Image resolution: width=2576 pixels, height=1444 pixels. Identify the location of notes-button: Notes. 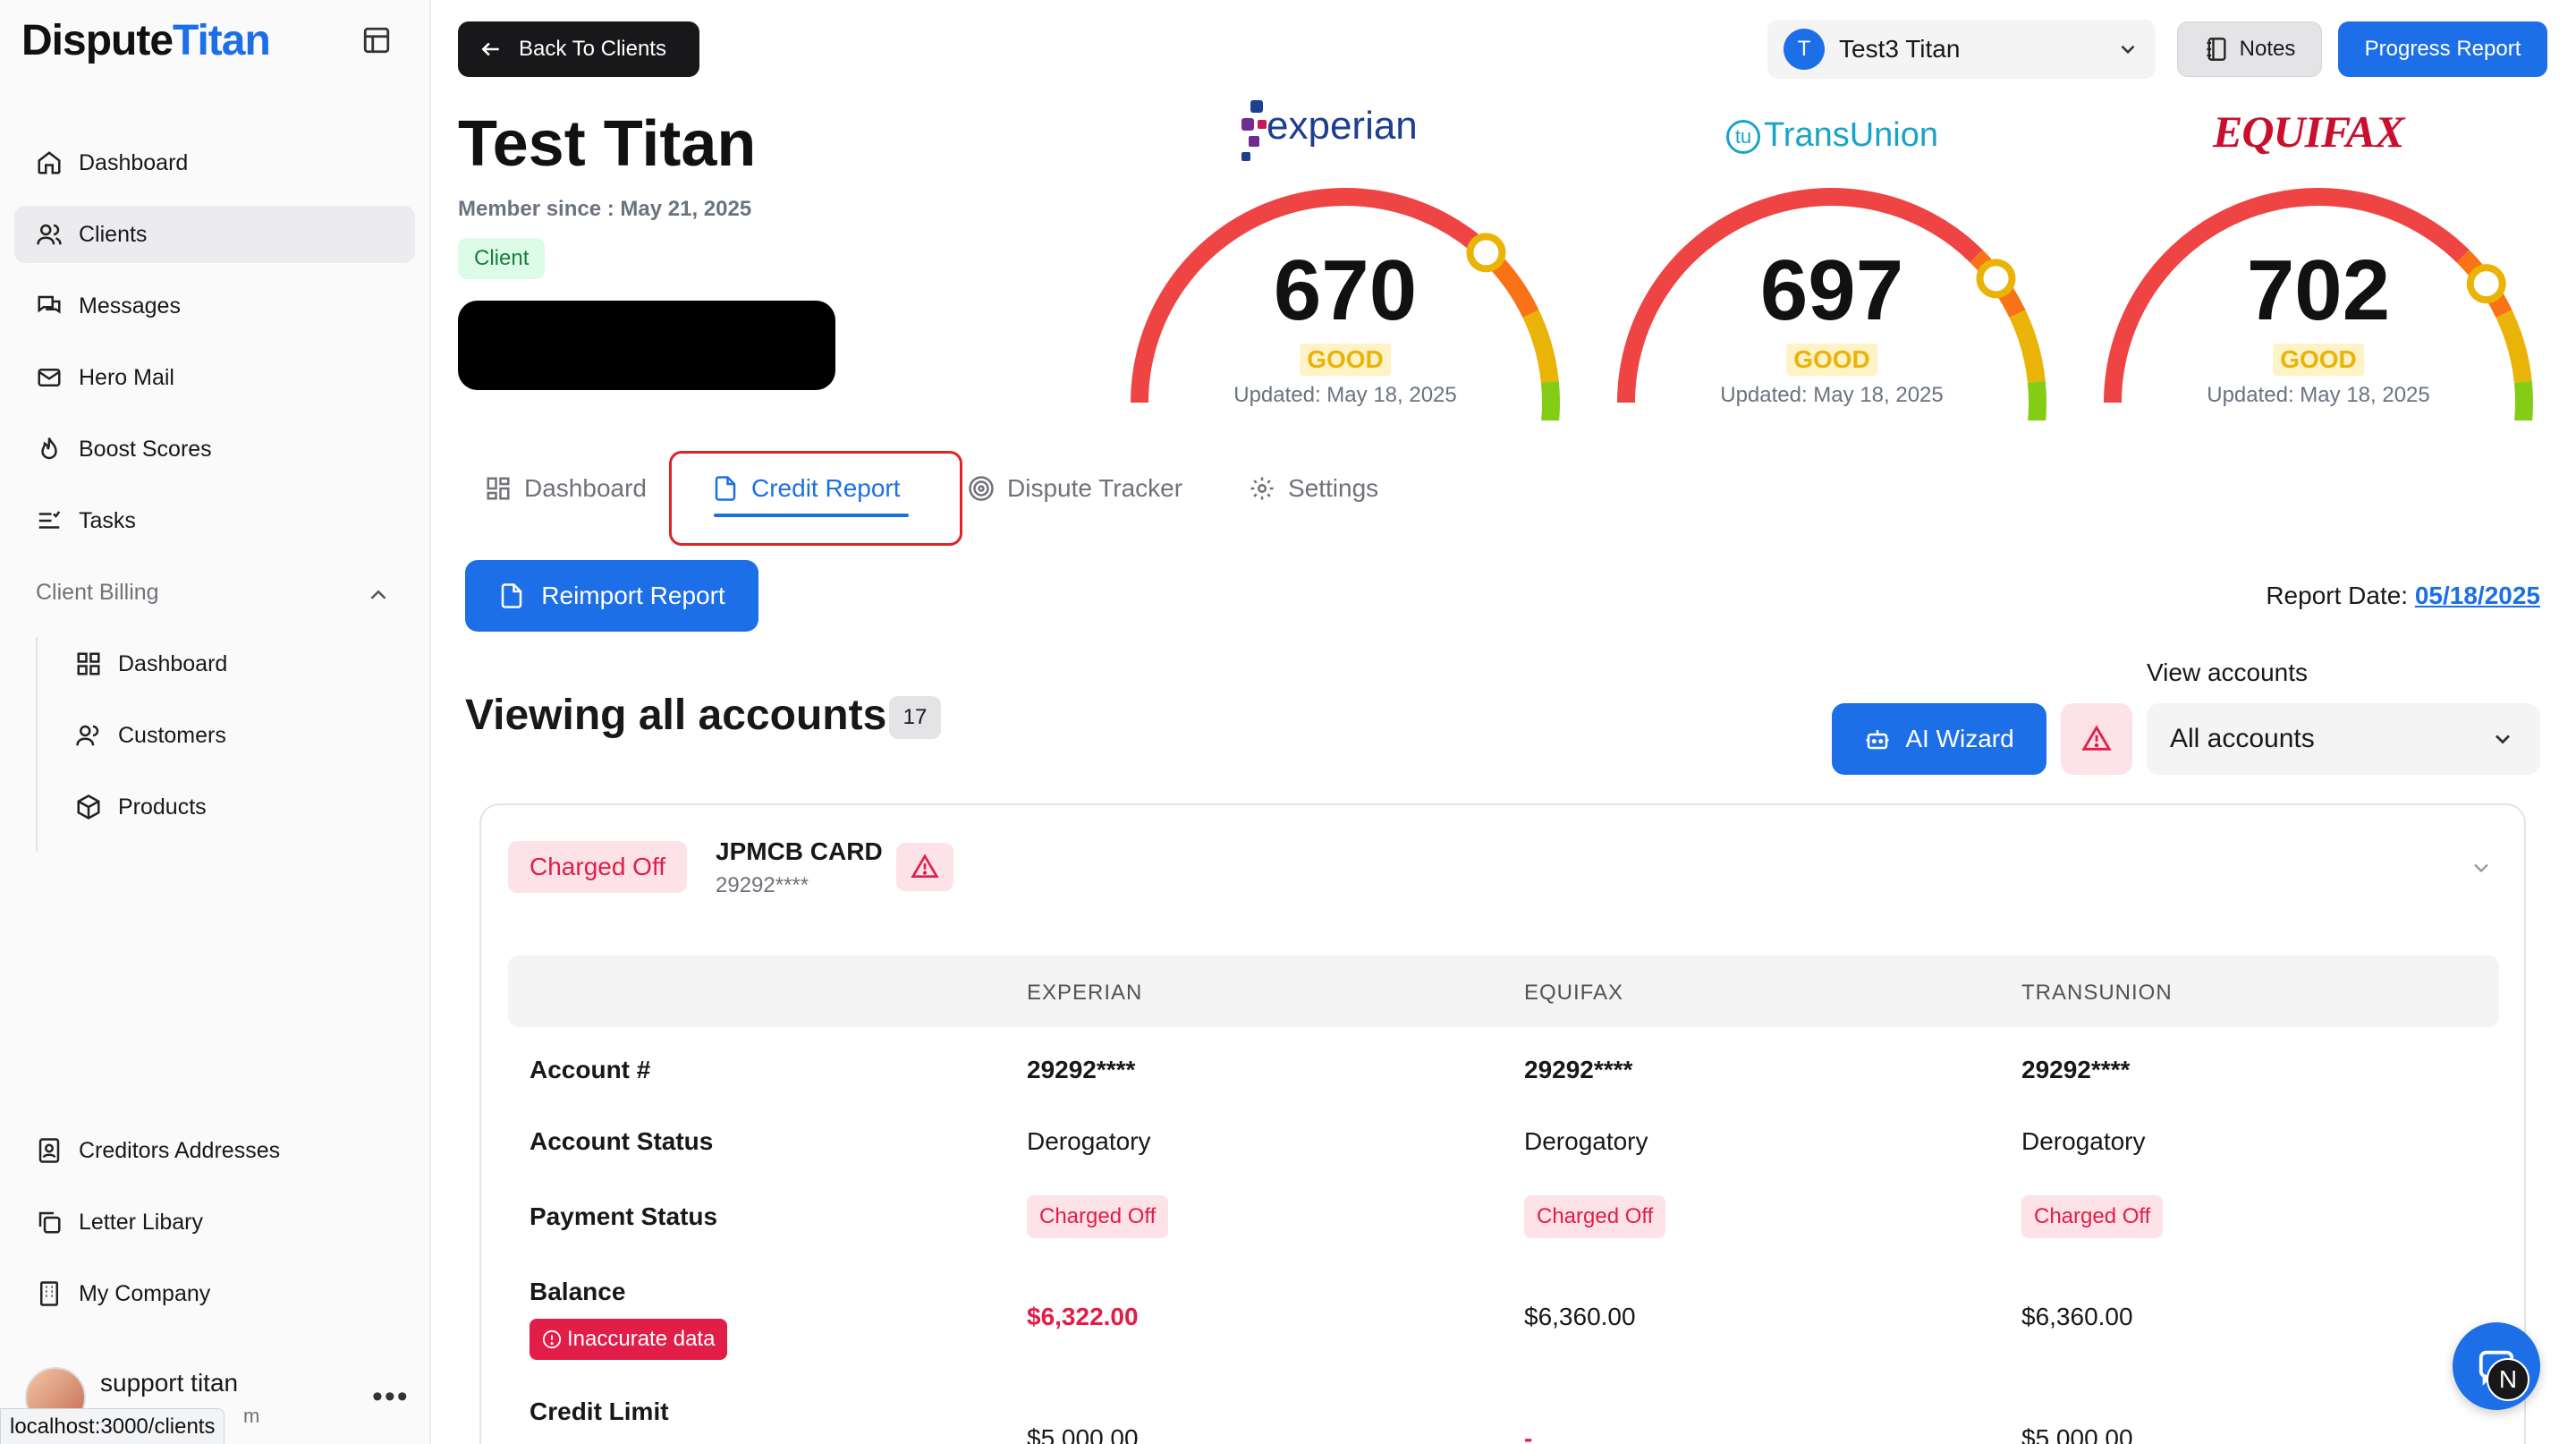
(2249, 49).